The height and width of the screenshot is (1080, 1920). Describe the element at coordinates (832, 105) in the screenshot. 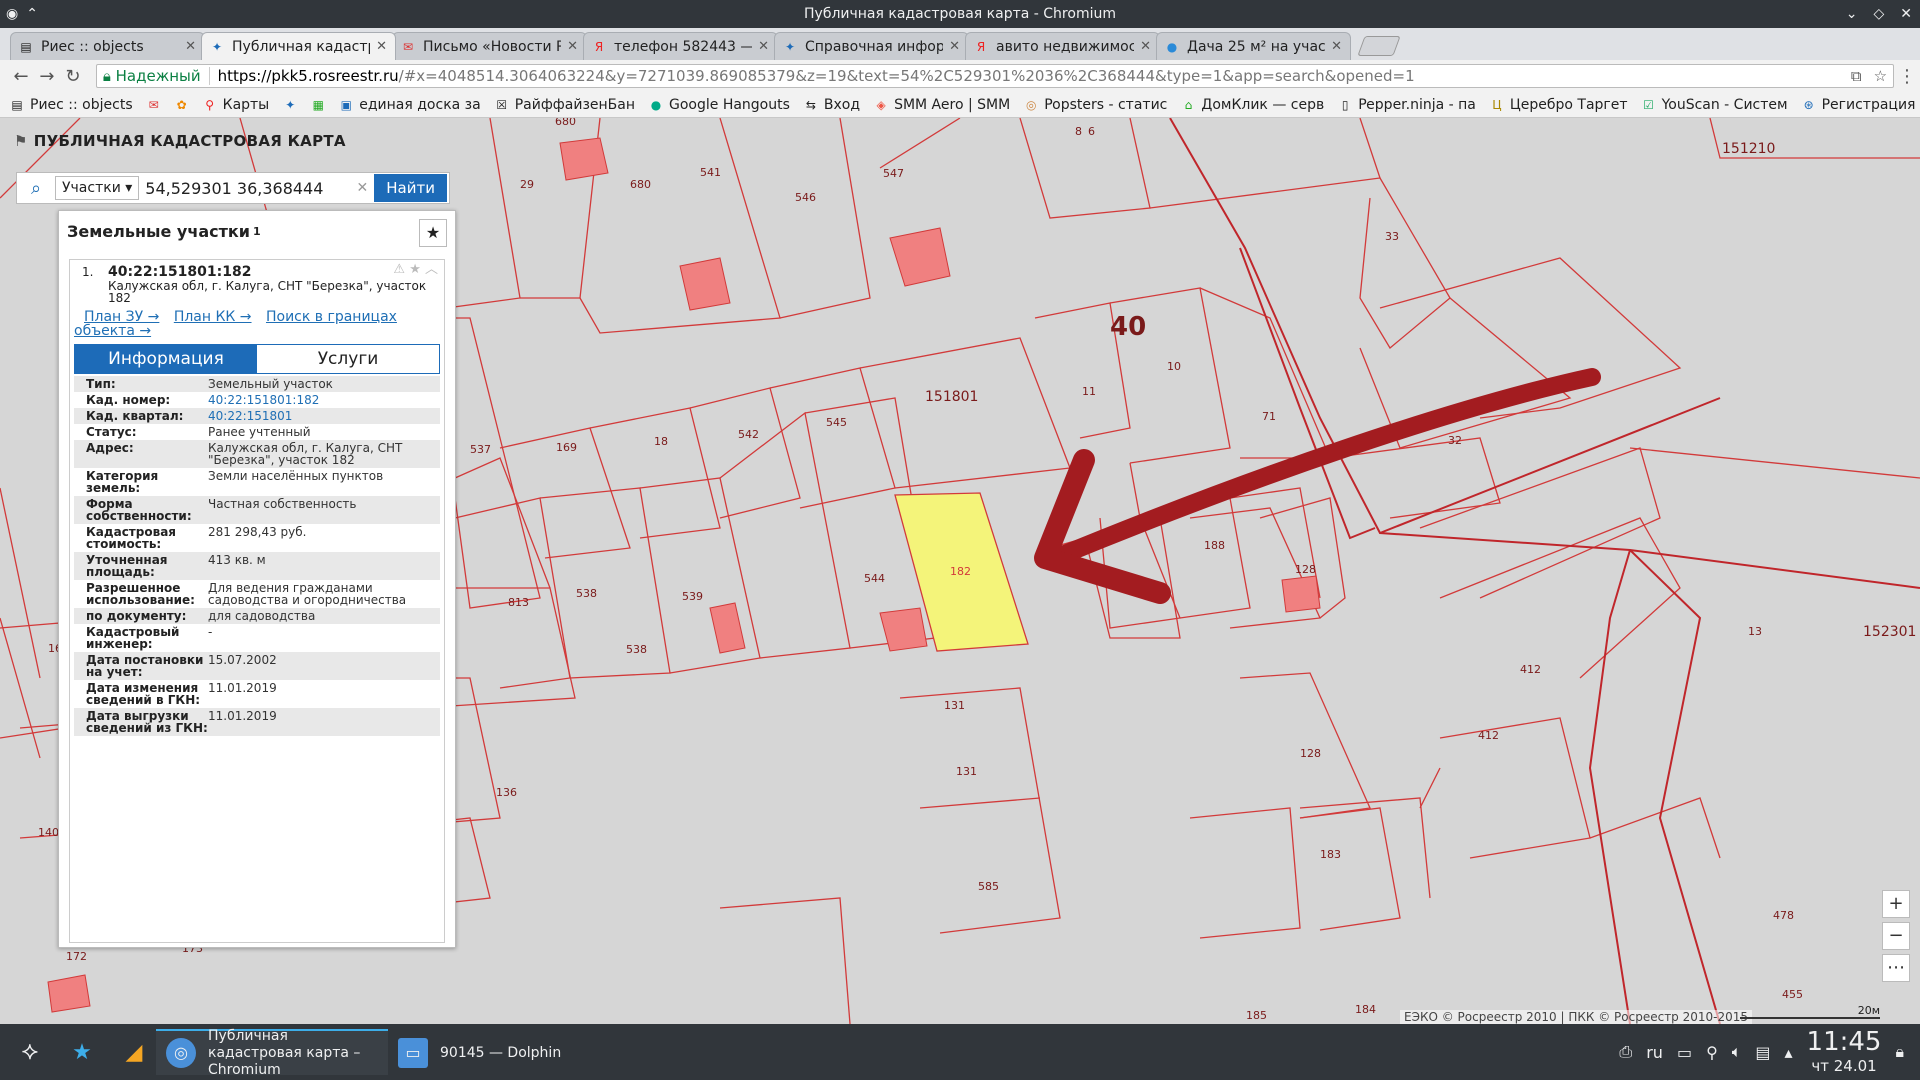

I see `bookmark-item: ⇆ Вход` at that location.